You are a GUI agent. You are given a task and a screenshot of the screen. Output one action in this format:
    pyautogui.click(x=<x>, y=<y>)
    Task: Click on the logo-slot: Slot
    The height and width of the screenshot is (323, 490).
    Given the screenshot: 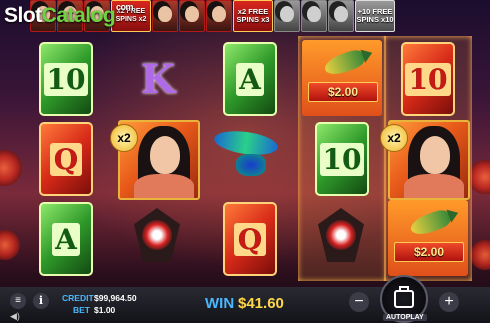 What is the action you would take?
    pyautogui.click(x=23, y=15)
    